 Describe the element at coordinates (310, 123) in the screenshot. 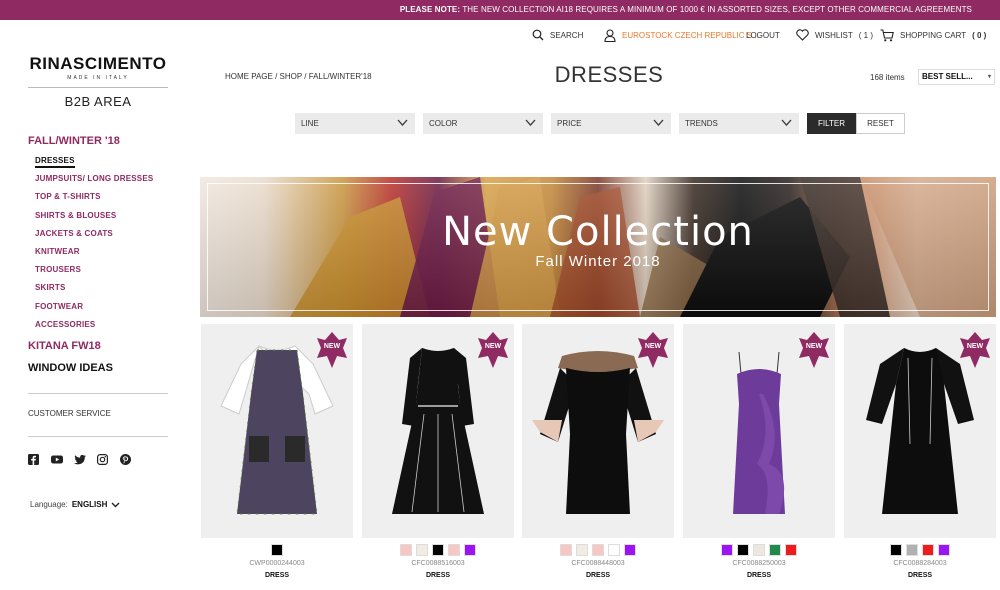

I see `filter-label: LINE` at that location.